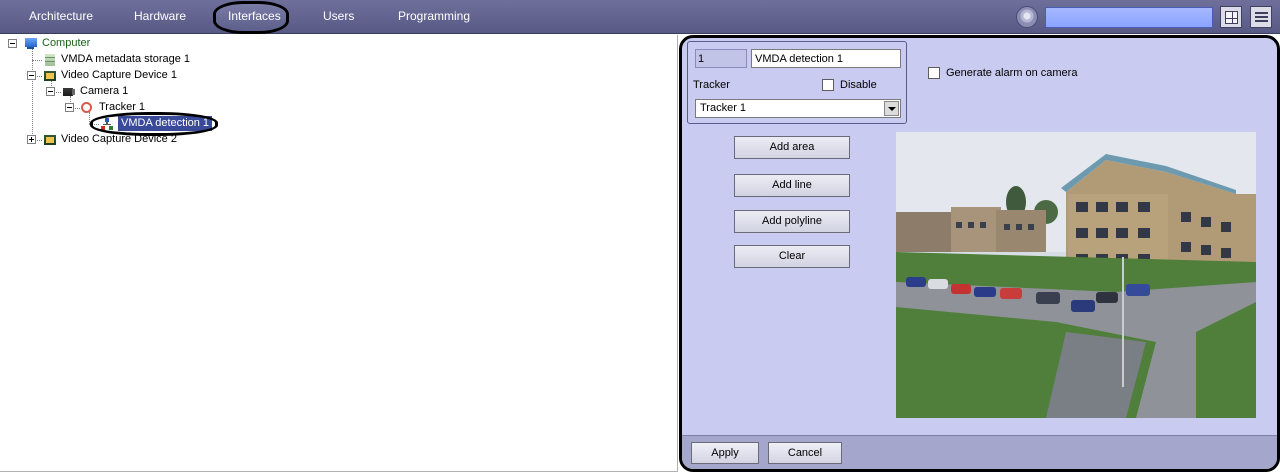 Image resolution: width=1280 pixels, height=472 pixels. I want to click on tree-node-label: Camera 1, so click(104, 91).